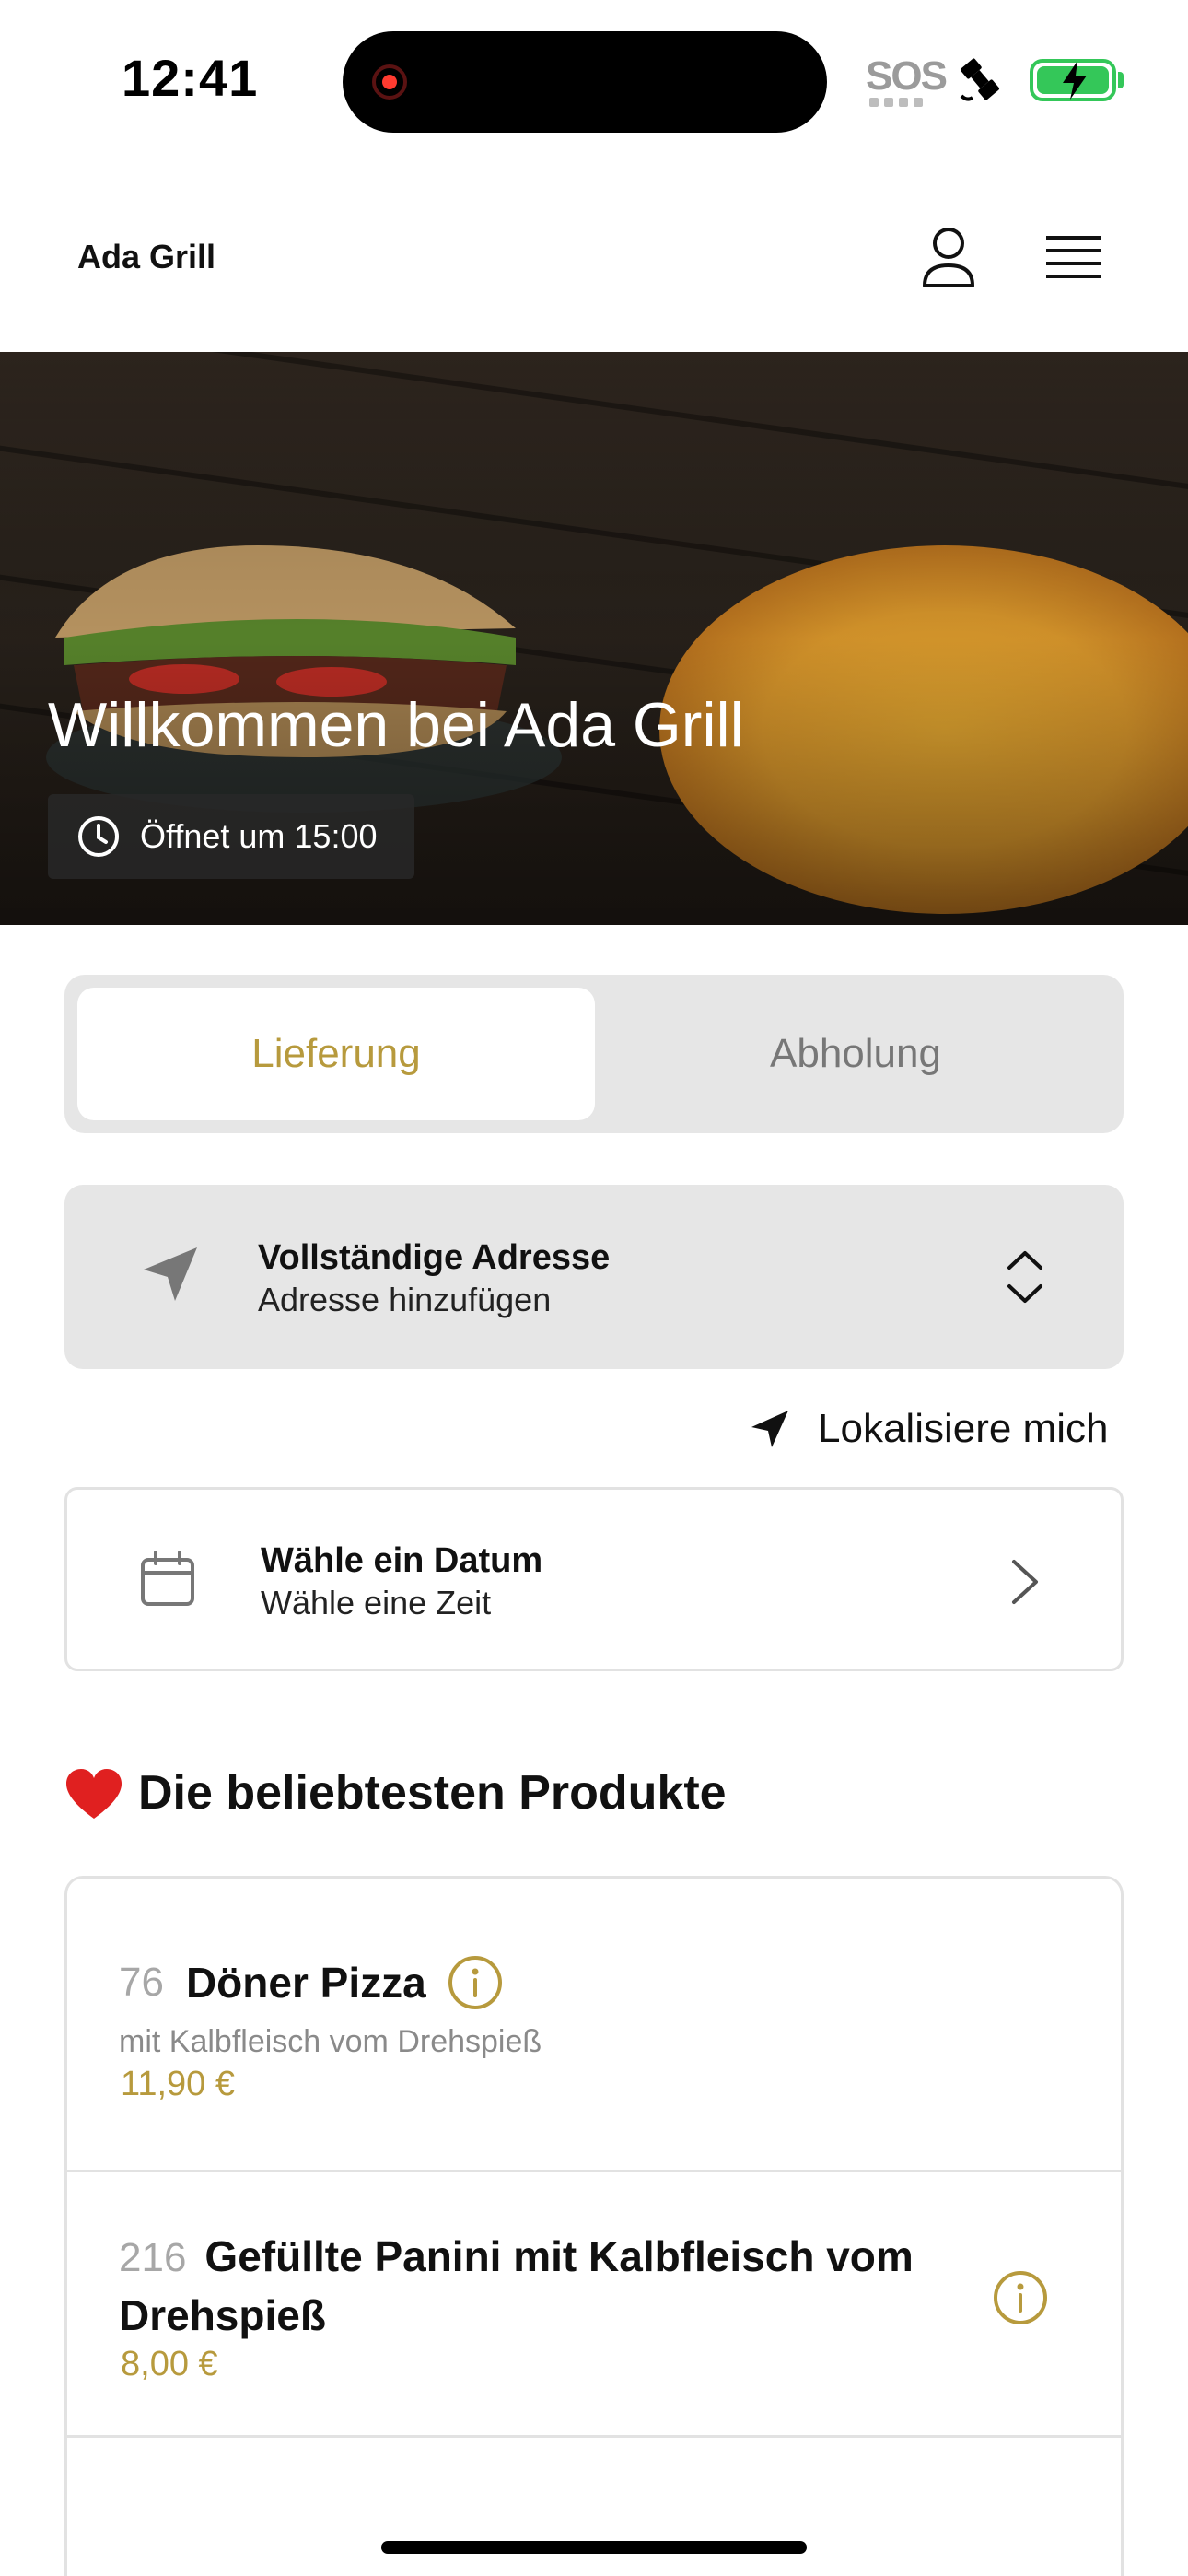 This screenshot has width=1188, height=2576. What do you see at coordinates (964, 1428) in the screenshot?
I see `locate-me-label: Lokalisiere mich` at bounding box center [964, 1428].